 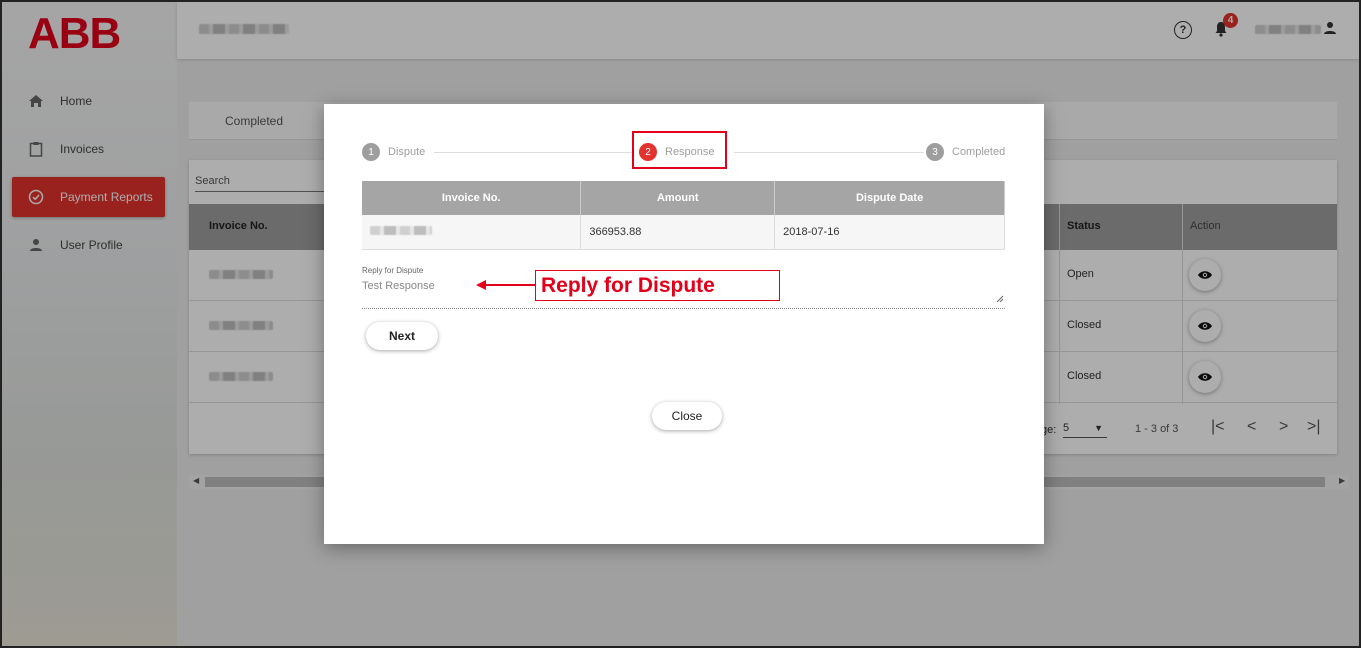 What do you see at coordinates (679, 150) in the screenshot?
I see `annotation-highlight-box` at bounding box center [679, 150].